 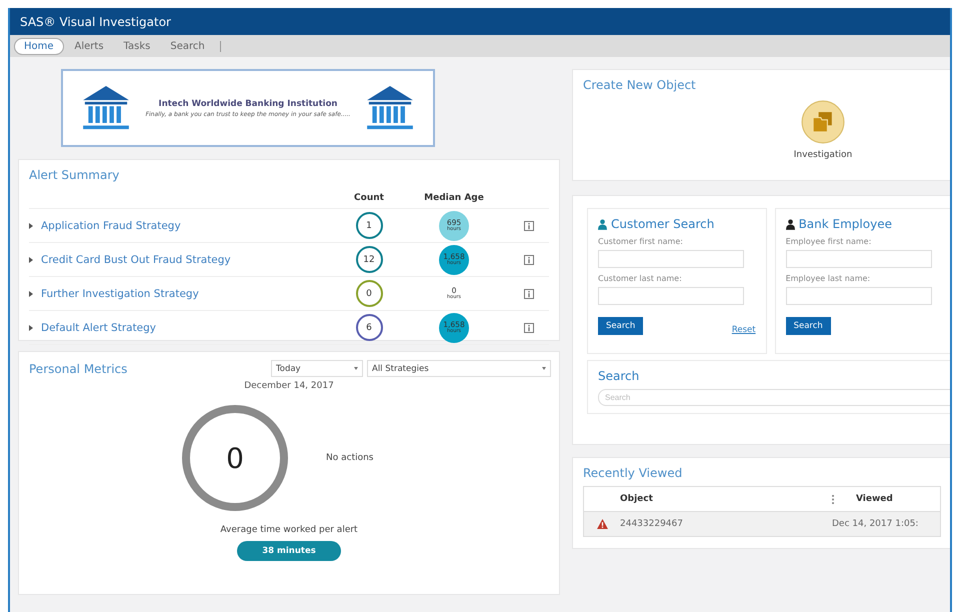 What do you see at coordinates (369, 293) in the screenshot?
I see `count-ring: 0` at bounding box center [369, 293].